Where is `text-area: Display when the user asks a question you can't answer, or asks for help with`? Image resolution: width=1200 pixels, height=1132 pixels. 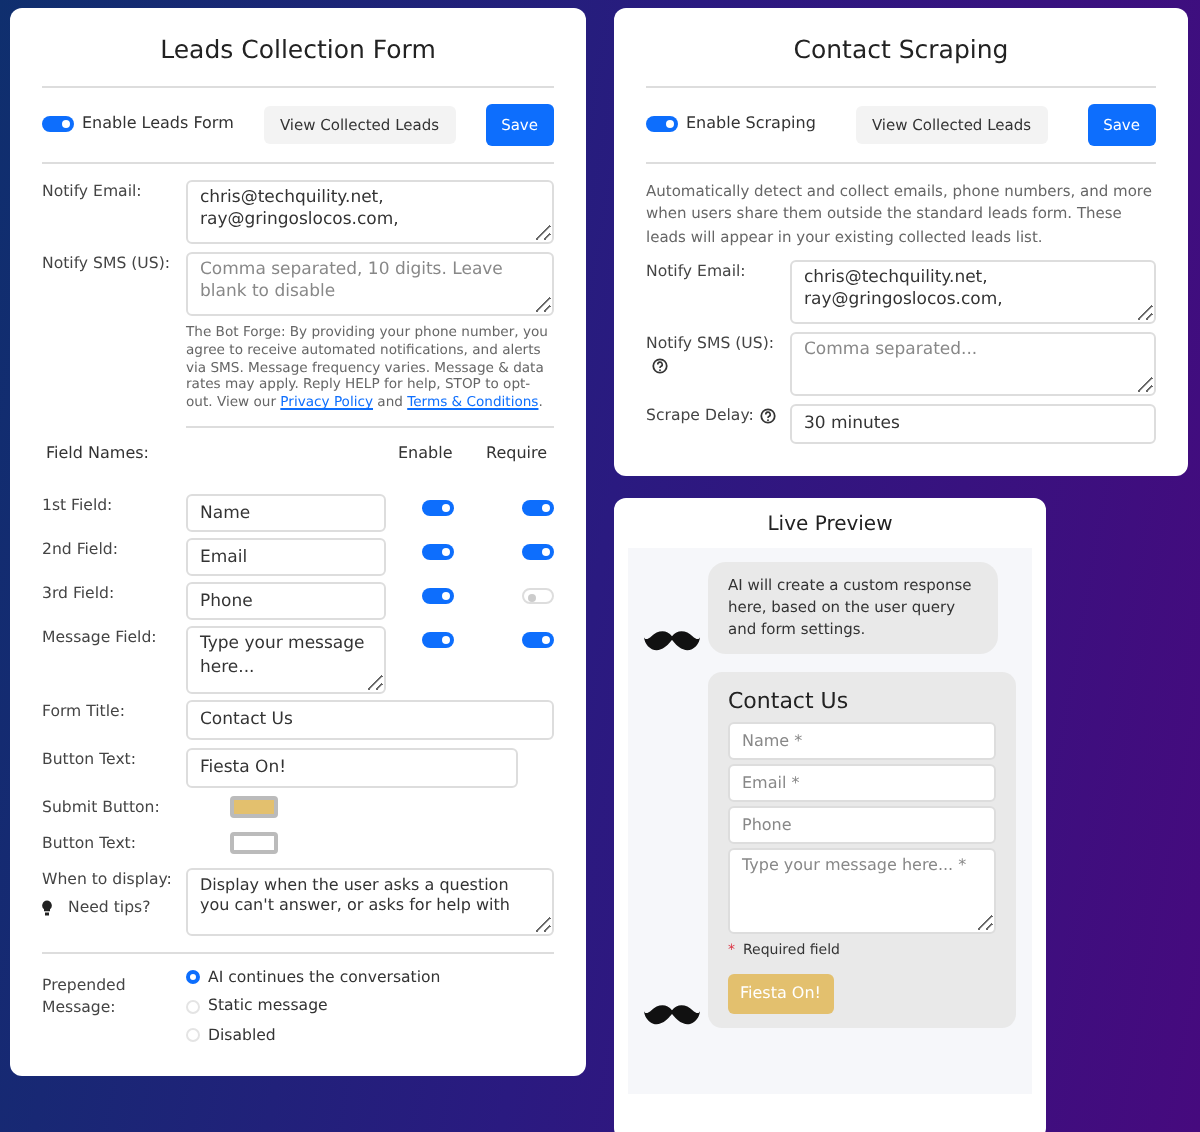 text-area: Display when the user asks a question you can't answer, or asks for help with is located at coordinates (370, 901).